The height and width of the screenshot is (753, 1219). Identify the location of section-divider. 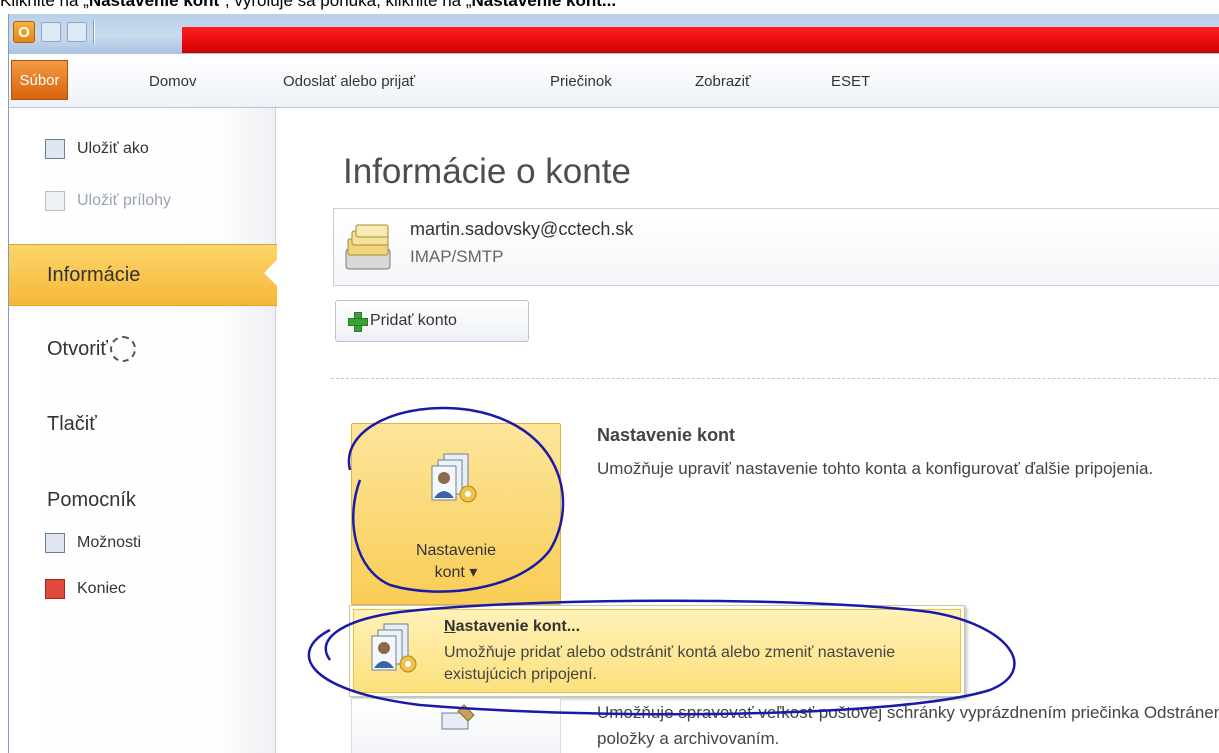
(775, 378).